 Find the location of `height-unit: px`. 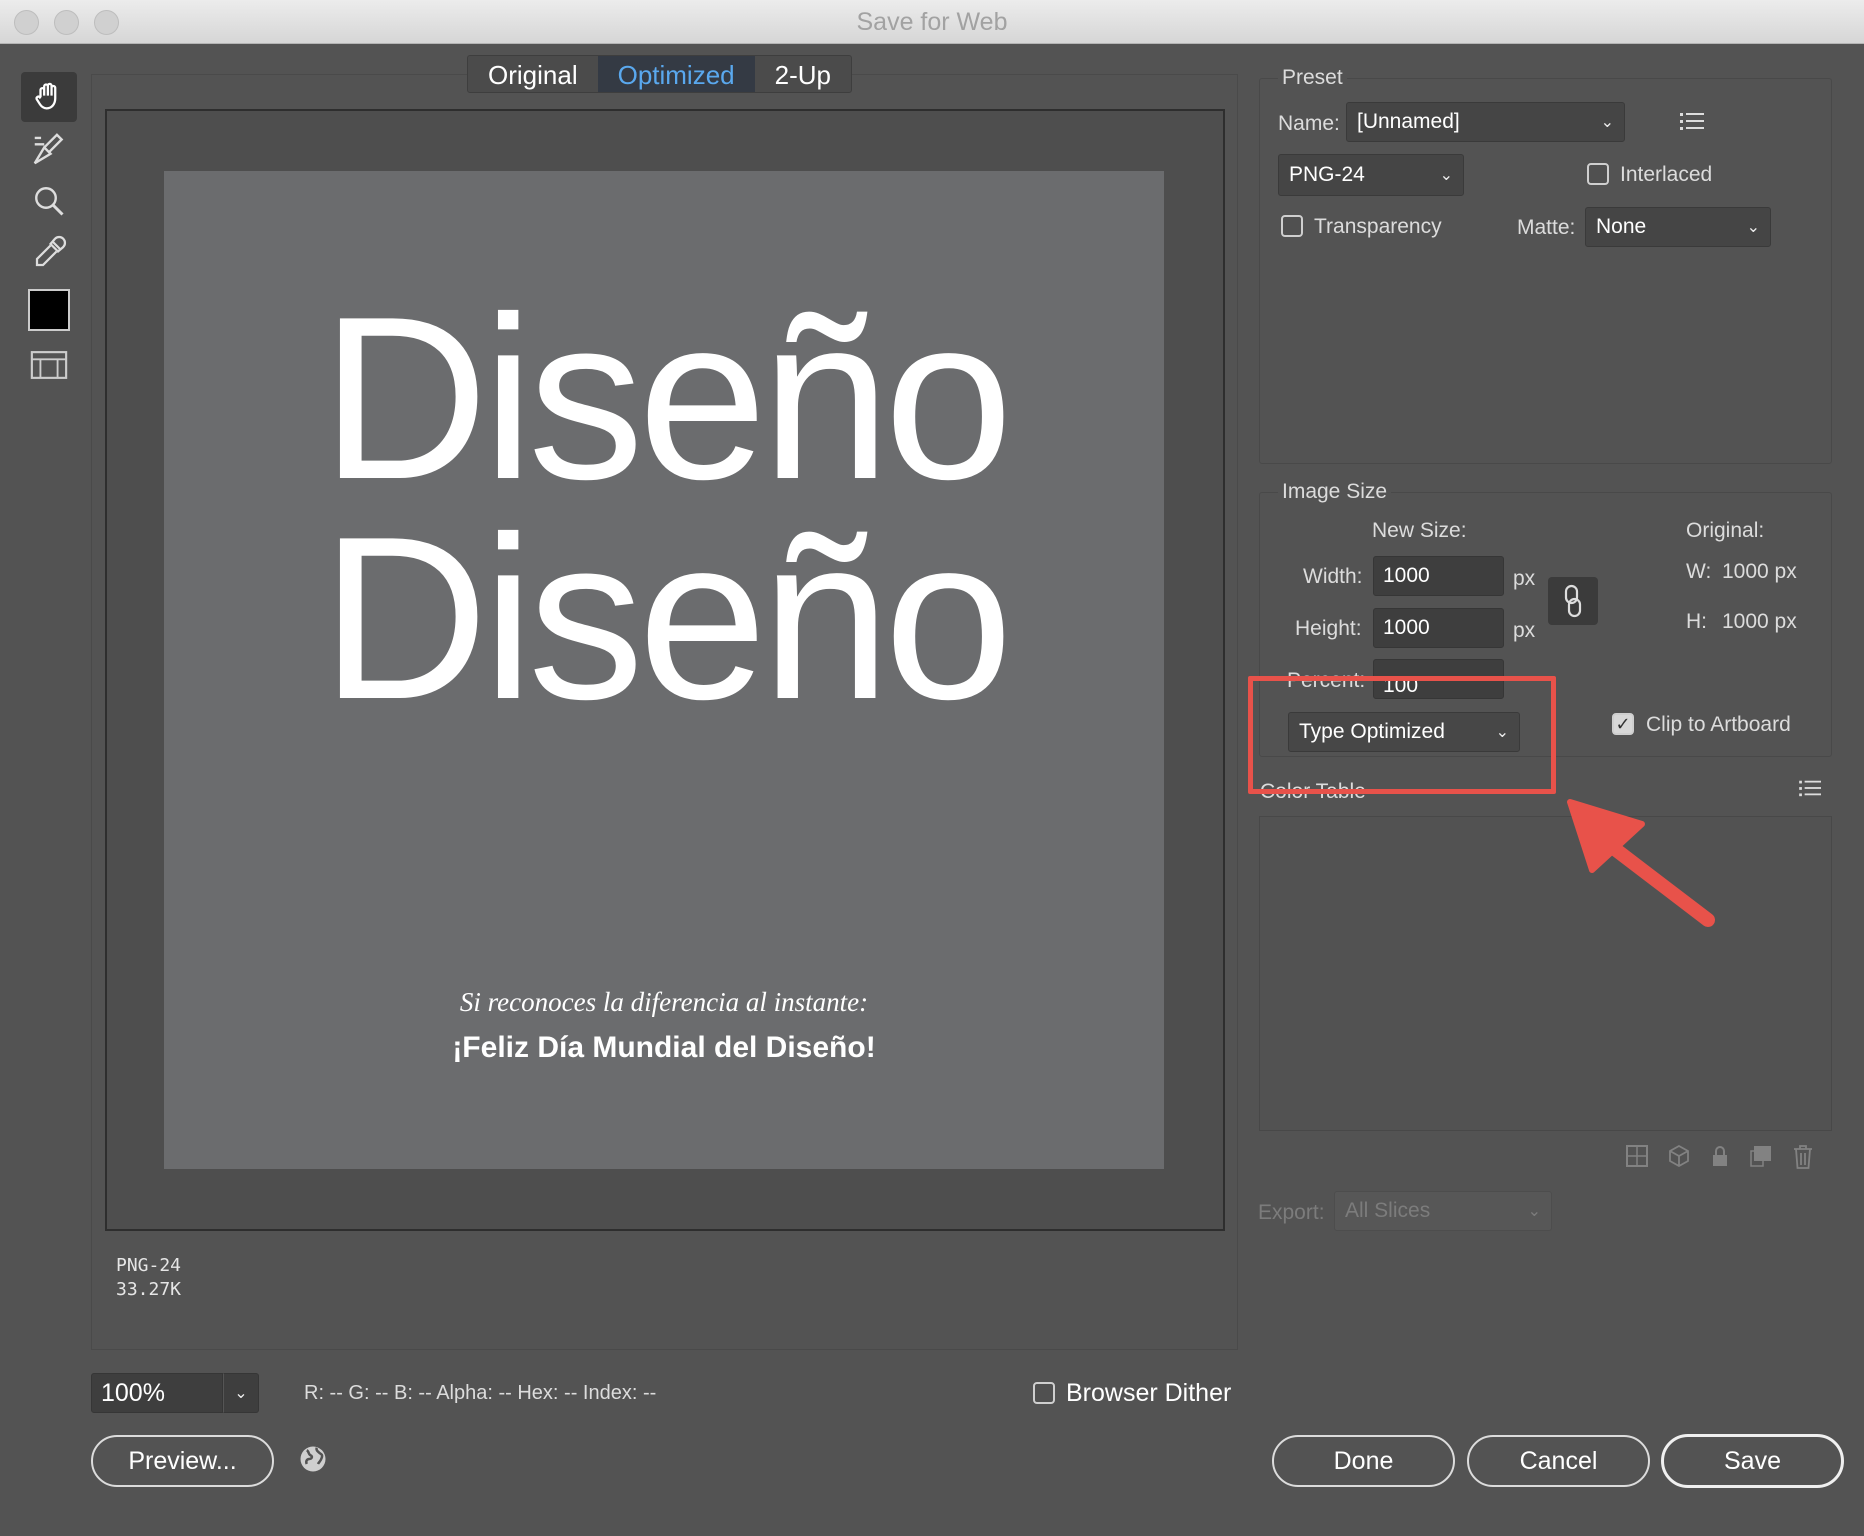

height-unit: px is located at coordinates (1524, 630).